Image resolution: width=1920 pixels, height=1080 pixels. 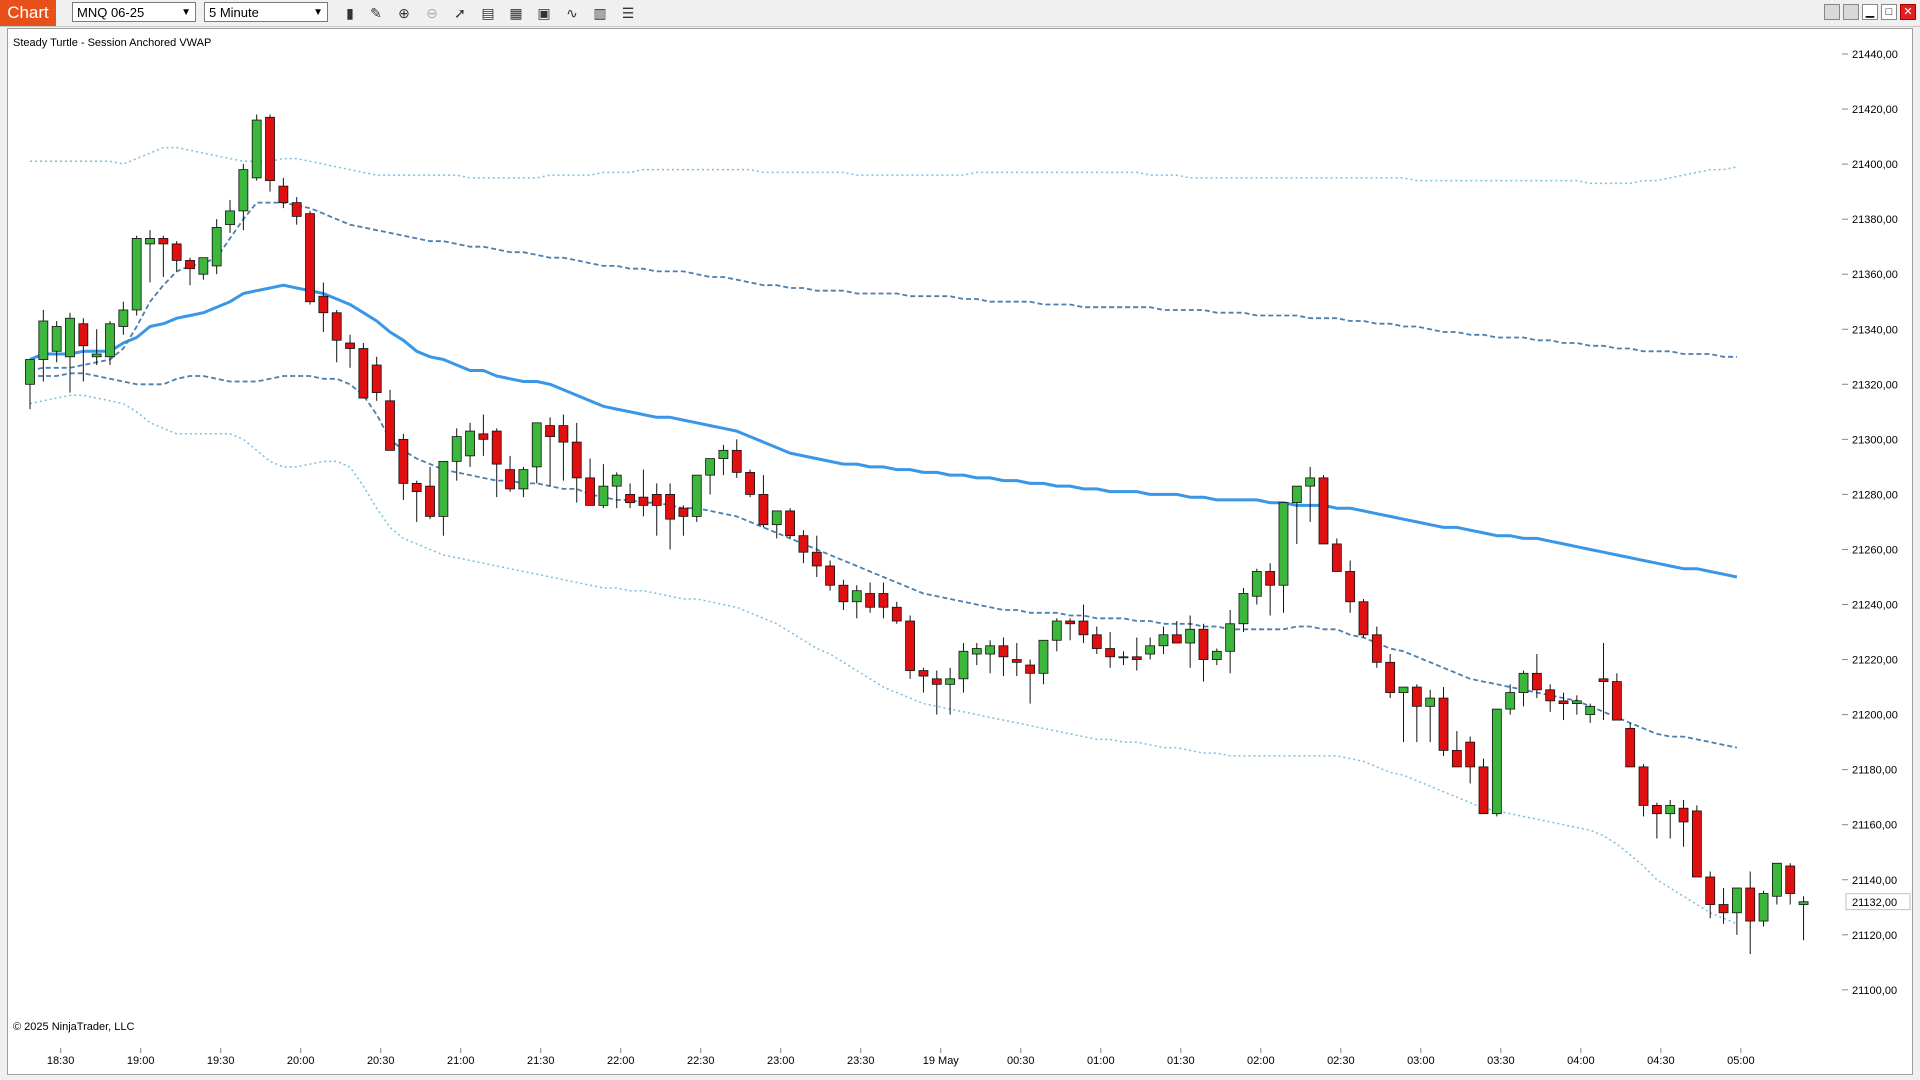 What do you see at coordinates (1874, 991) in the screenshot?
I see `y-tick-label: 21100,00` at bounding box center [1874, 991].